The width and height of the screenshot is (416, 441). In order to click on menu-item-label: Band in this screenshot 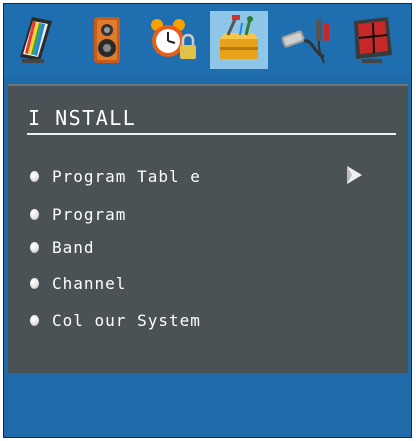, I will do `click(73, 247)`.